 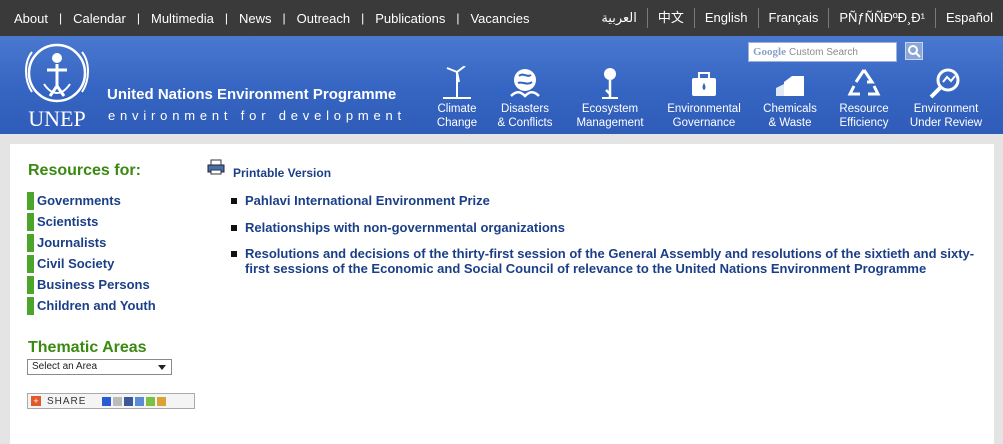 What do you see at coordinates (610, 109) in the screenshot?
I see `category-label-line1: Ecosystem` at bounding box center [610, 109].